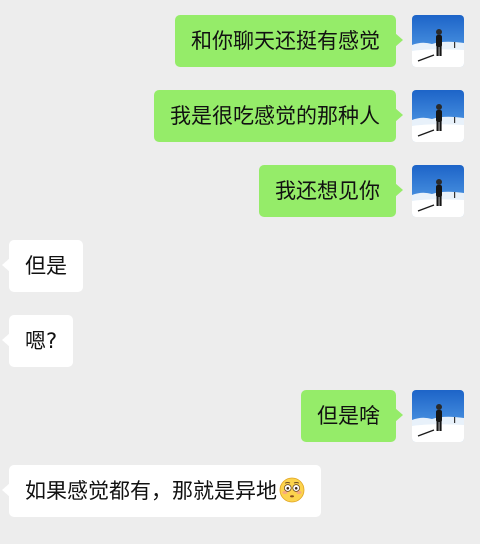 Image resolution: width=480 pixels, height=544 pixels. I want to click on message-bubble-sent: 我是很吃感觉的那种人, so click(278, 116).